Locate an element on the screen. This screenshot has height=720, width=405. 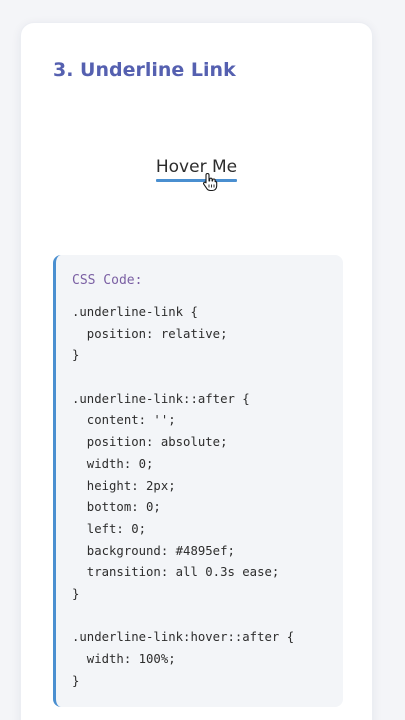
code-line: width: 0; is located at coordinates (113, 463).